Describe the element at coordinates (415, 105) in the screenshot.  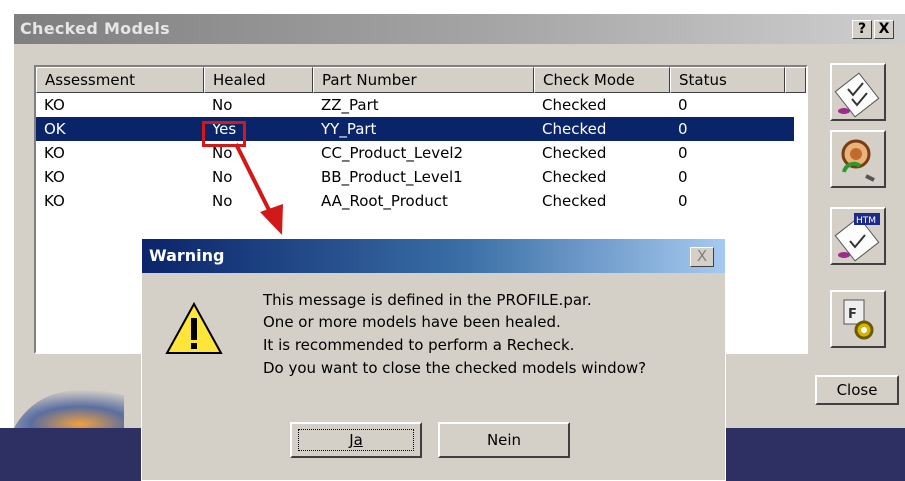
I see `table-row: KO No ZZ_Part Checked 0` at that location.